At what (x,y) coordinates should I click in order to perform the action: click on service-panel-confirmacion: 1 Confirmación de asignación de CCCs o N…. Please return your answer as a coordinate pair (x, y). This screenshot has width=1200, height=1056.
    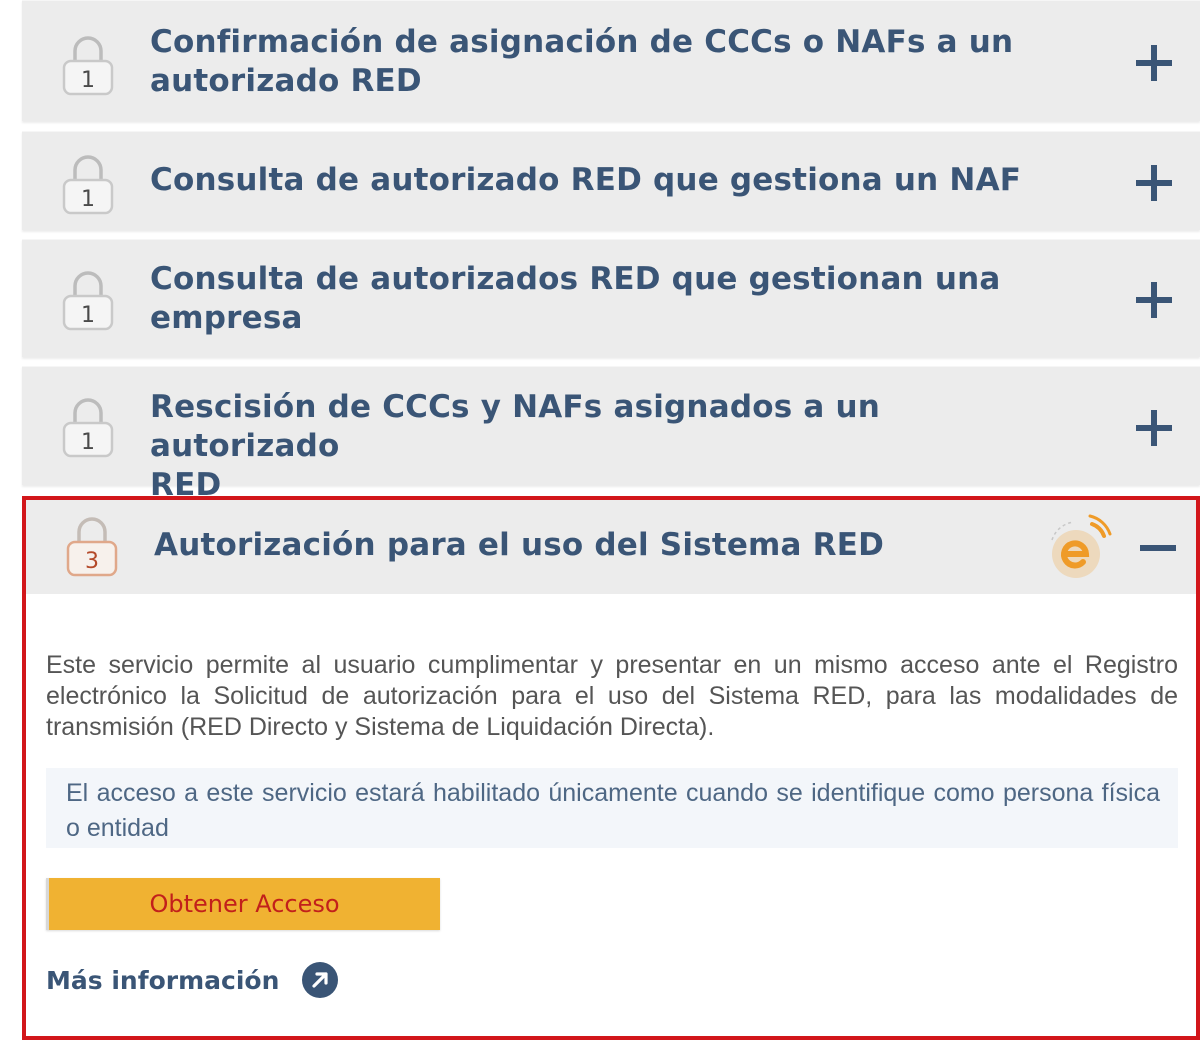
    Looking at the image, I should click on (611, 60).